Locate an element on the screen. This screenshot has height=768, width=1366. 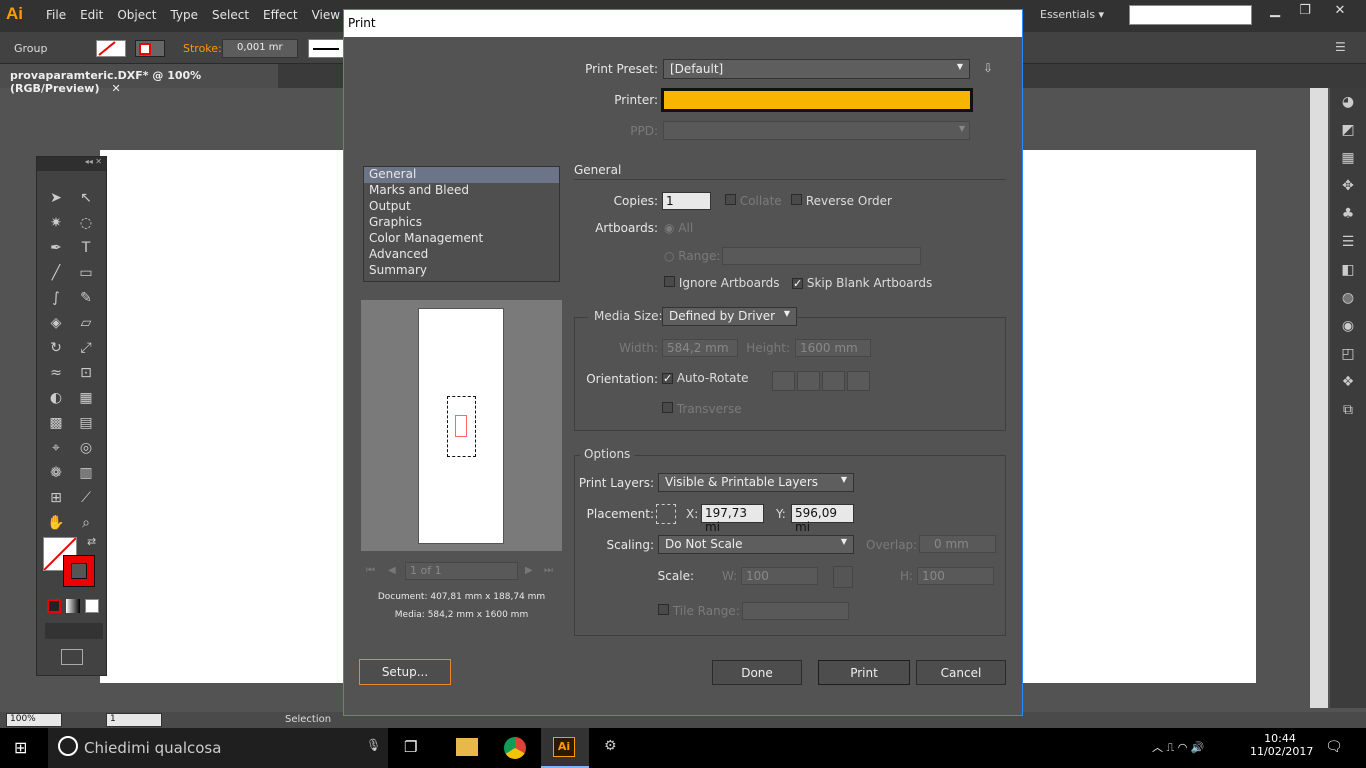
overlap-input: 0 mm is located at coordinates (957, 544).